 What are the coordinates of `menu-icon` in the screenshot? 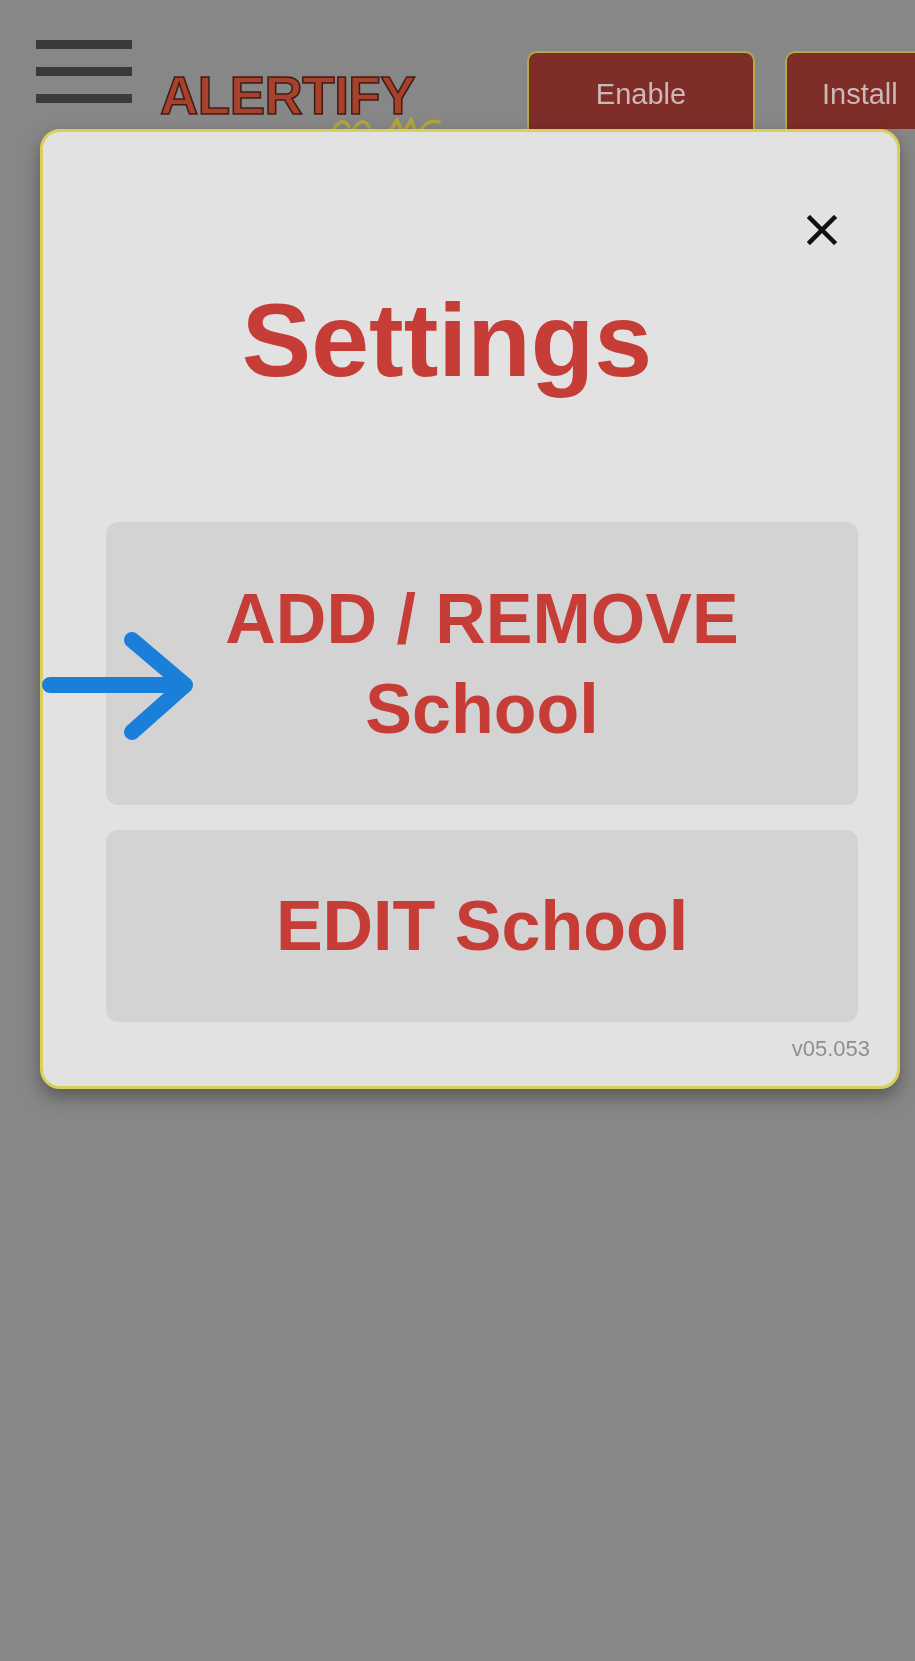 It's located at (84, 71).